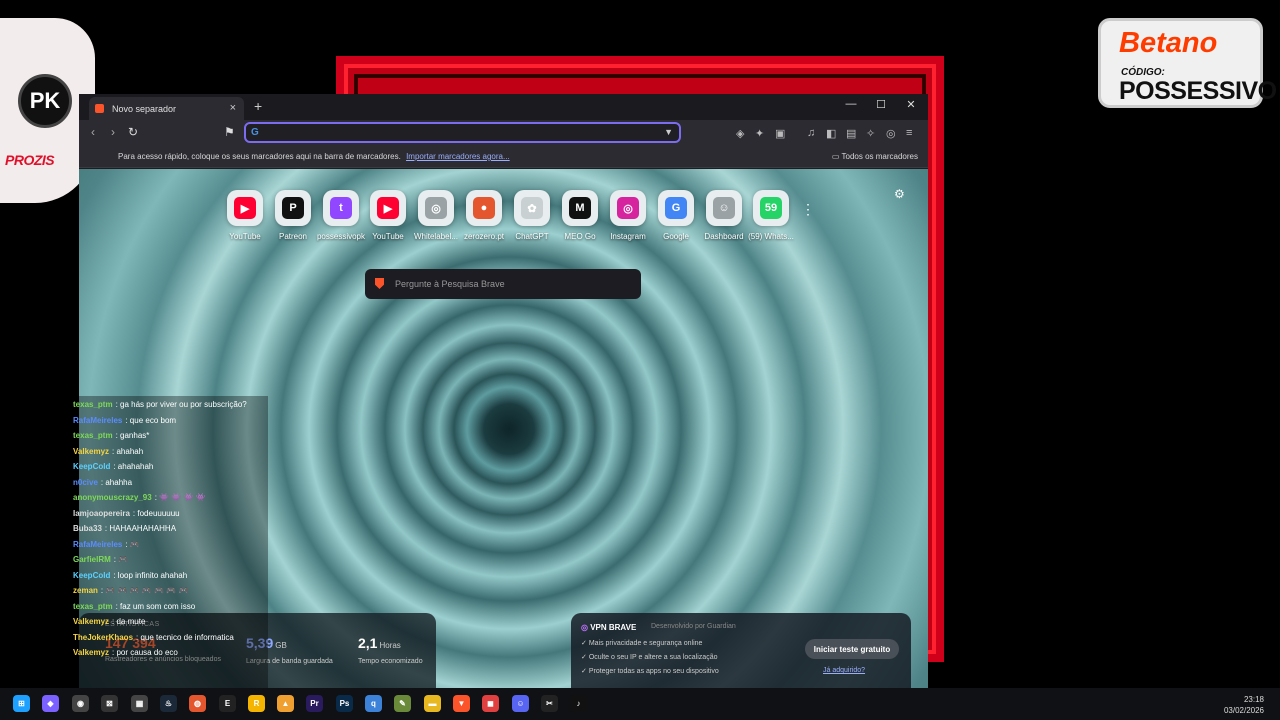  Describe the element at coordinates (740, 133) in the screenshot. I see `extension-shield-icon: ◈` at that location.